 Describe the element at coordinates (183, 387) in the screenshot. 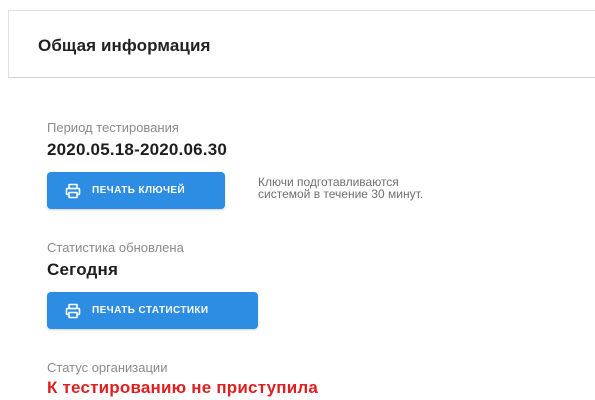

I see `organization-status-value: К тестированию не приступила` at that location.